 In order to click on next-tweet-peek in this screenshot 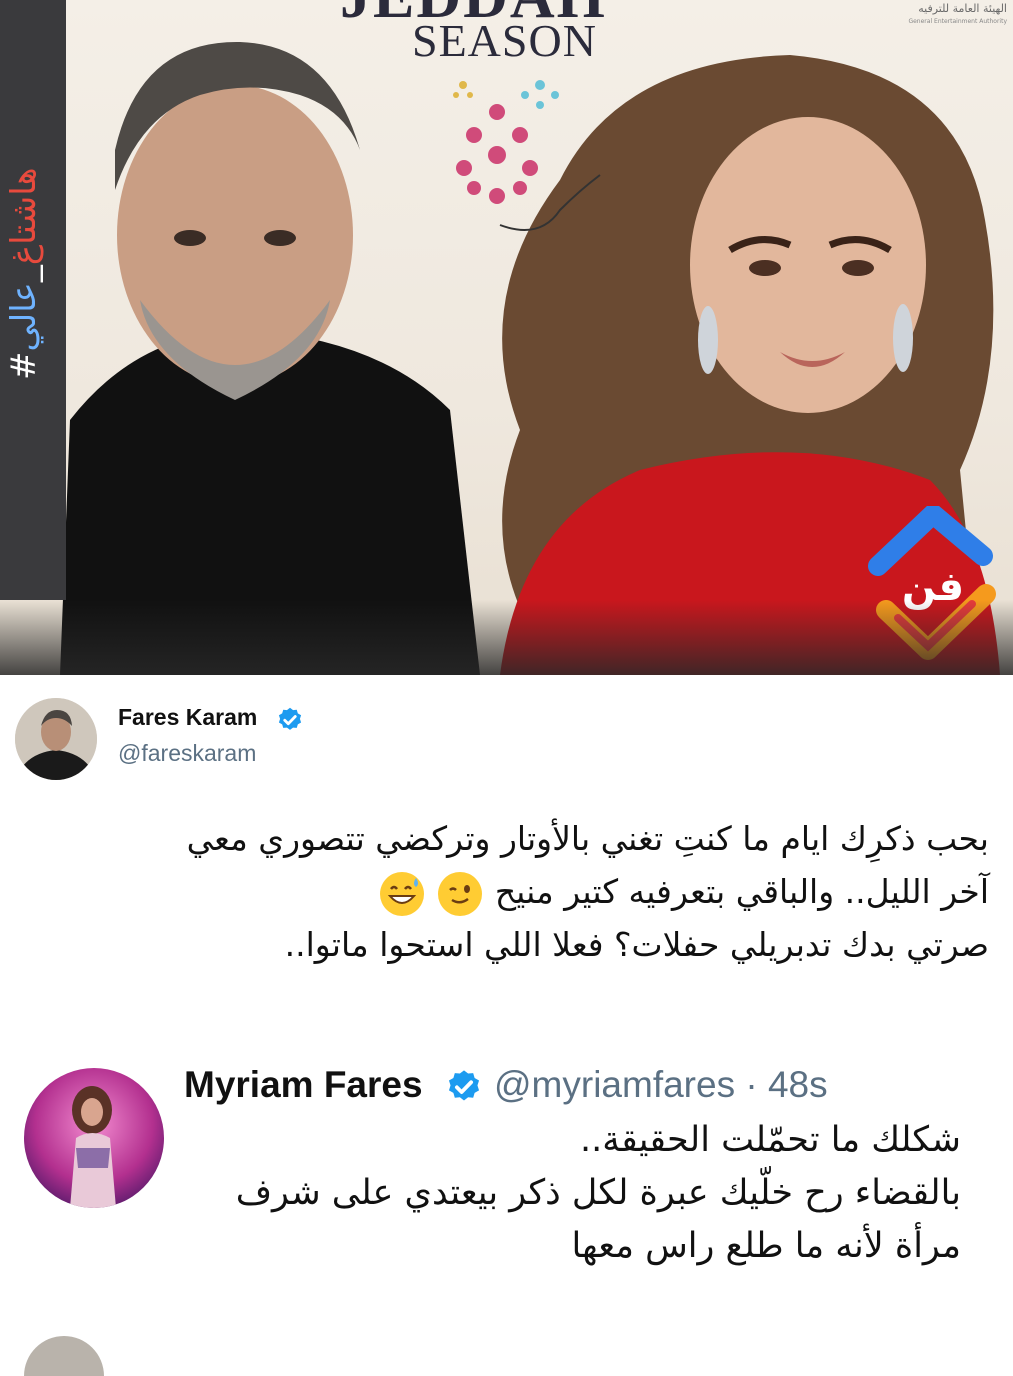, I will do `click(506, 1323)`.